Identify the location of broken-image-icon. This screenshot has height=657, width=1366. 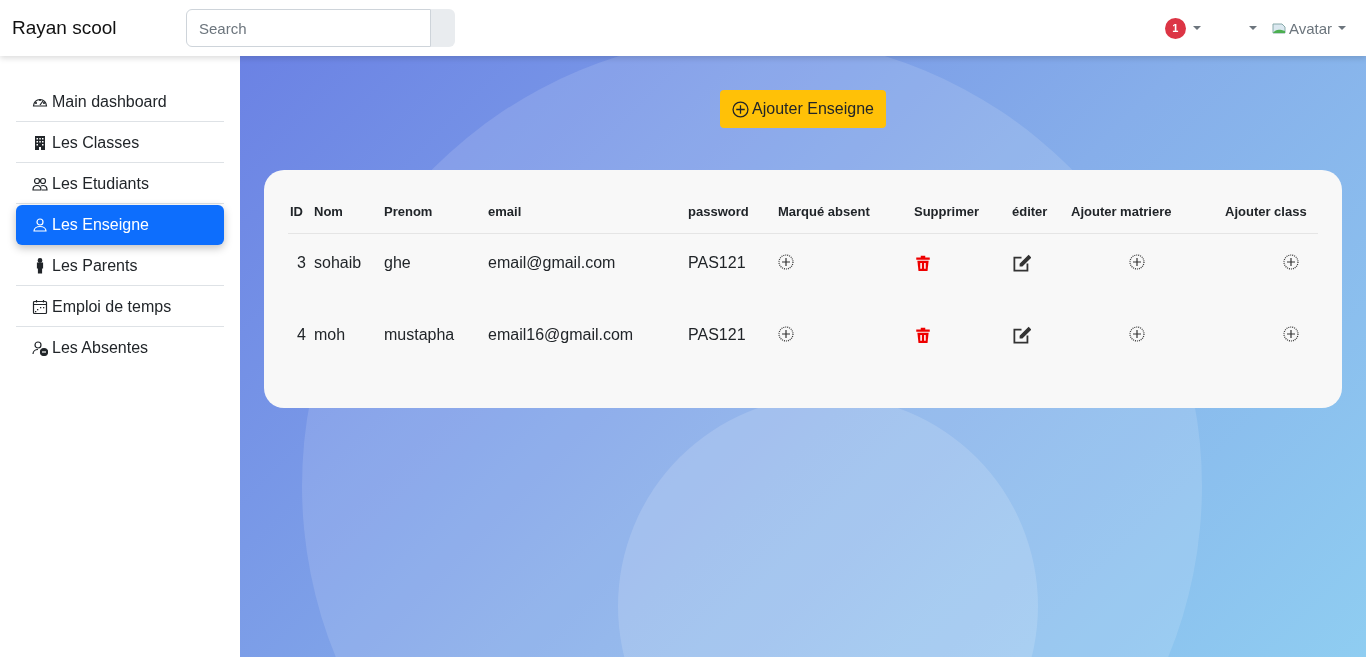
(1278, 28).